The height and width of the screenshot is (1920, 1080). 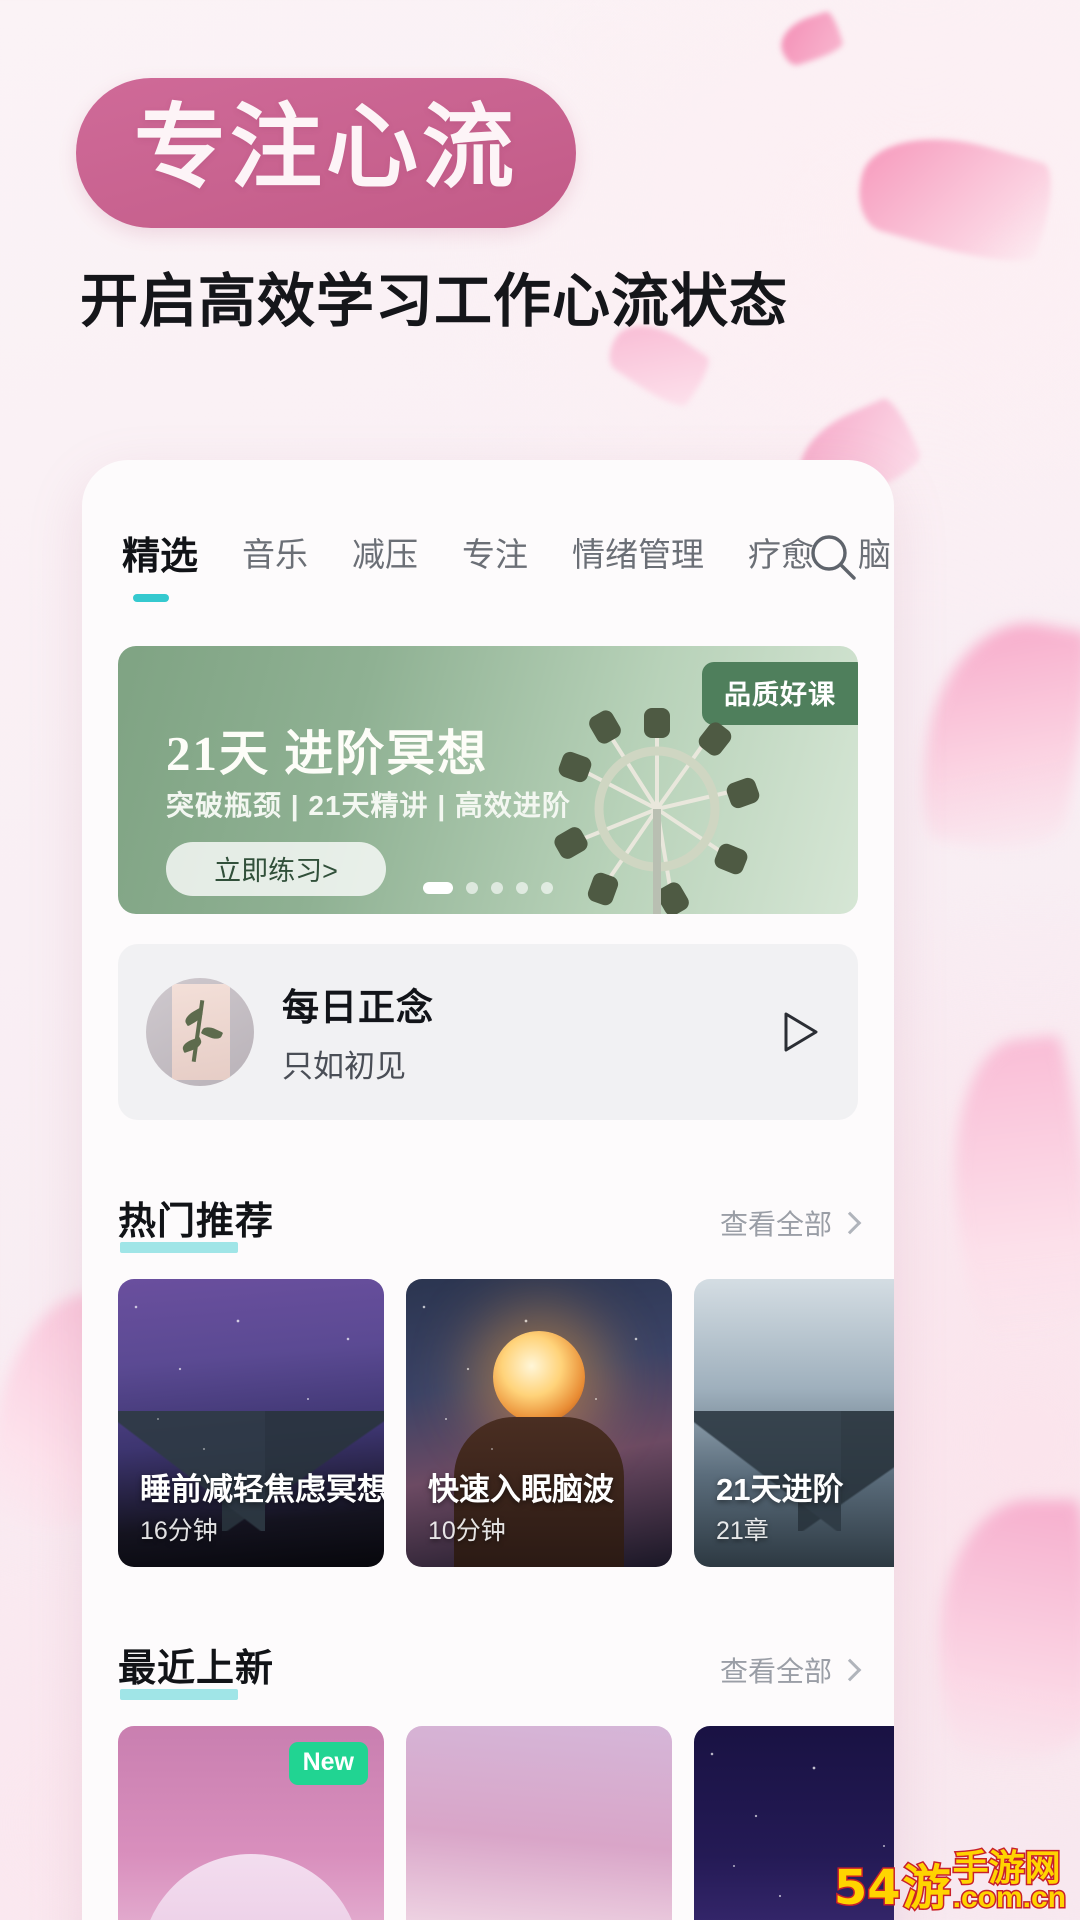 What do you see at coordinates (488, 531) in the screenshot?
I see `category-tabbar: 精选 音乐 减压 专注 情绪管理 疗愈 脑` at bounding box center [488, 531].